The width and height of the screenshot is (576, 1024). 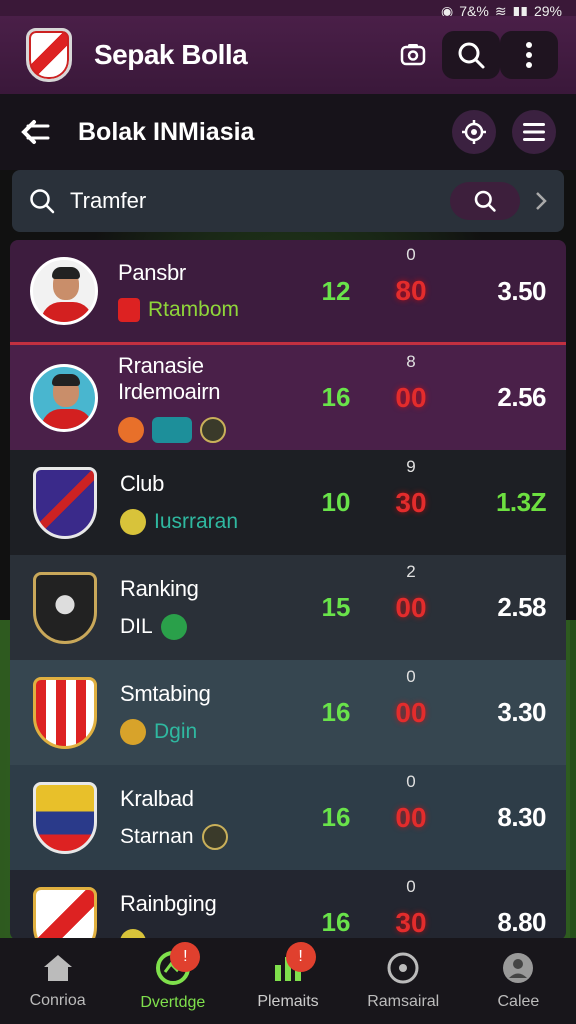 I want to click on item-top: 8, so click(x=411, y=361).